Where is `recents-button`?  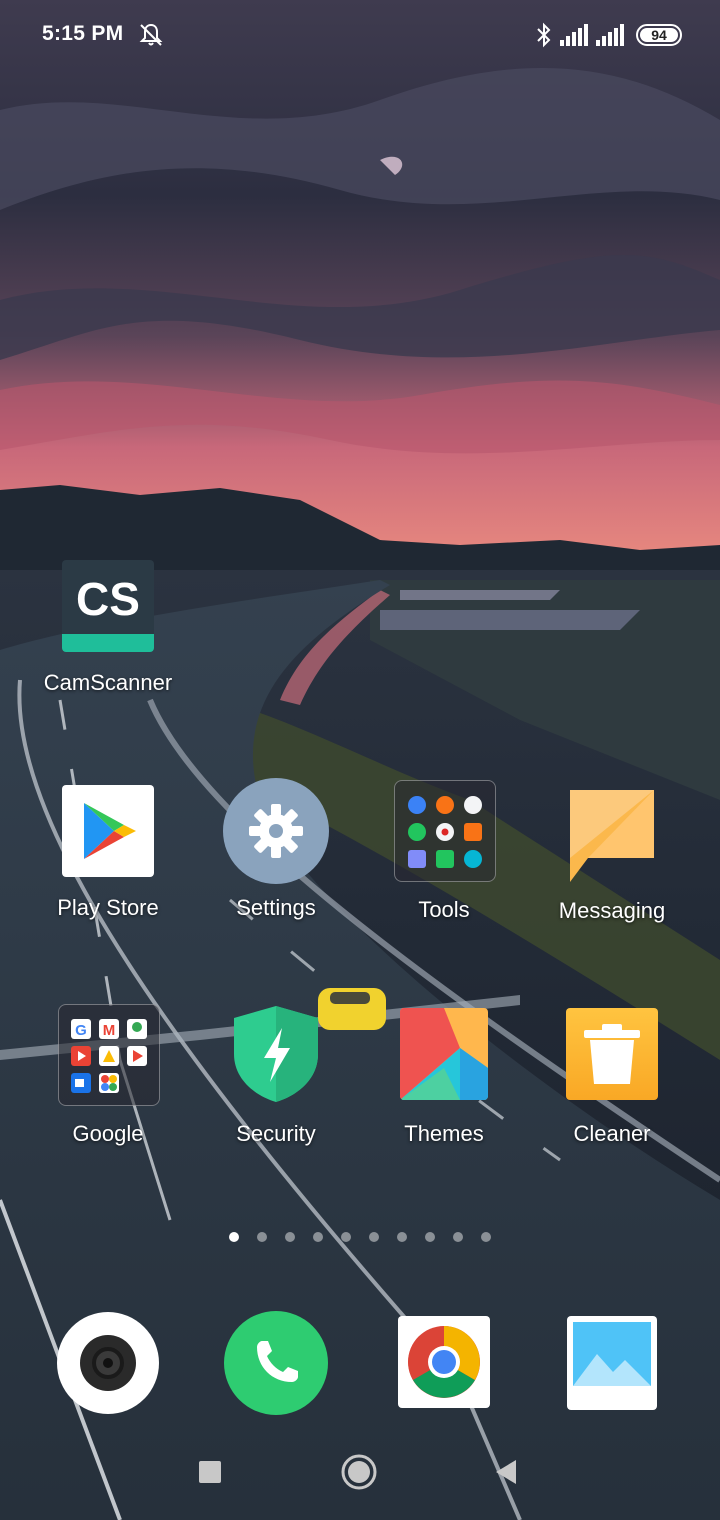
recents-button is located at coordinates (210, 1472).